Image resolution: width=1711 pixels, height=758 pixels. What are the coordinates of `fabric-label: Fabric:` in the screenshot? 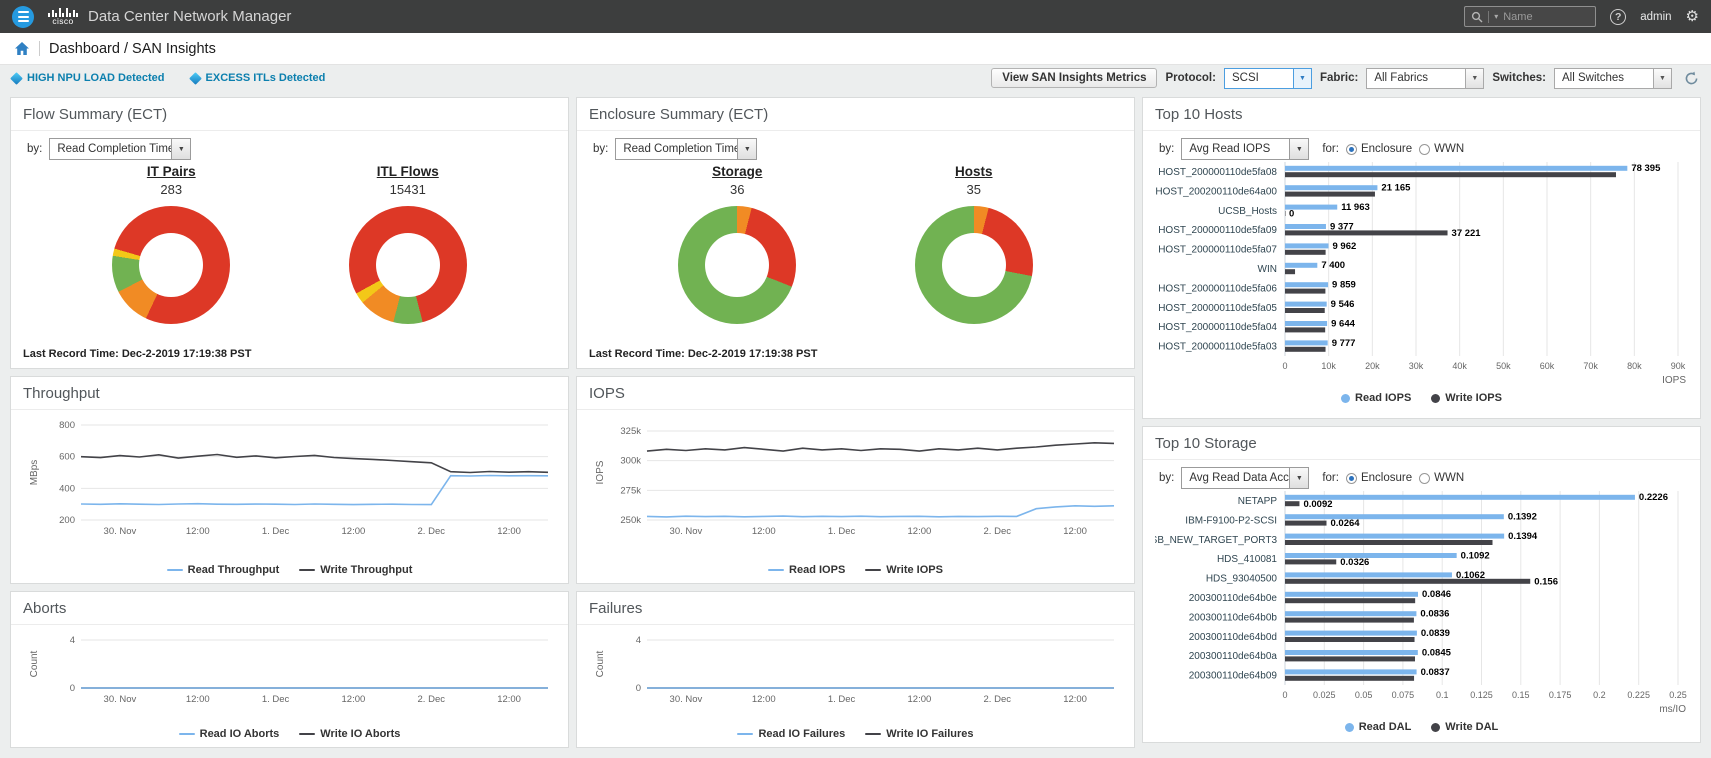 It's located at (1339, 78).